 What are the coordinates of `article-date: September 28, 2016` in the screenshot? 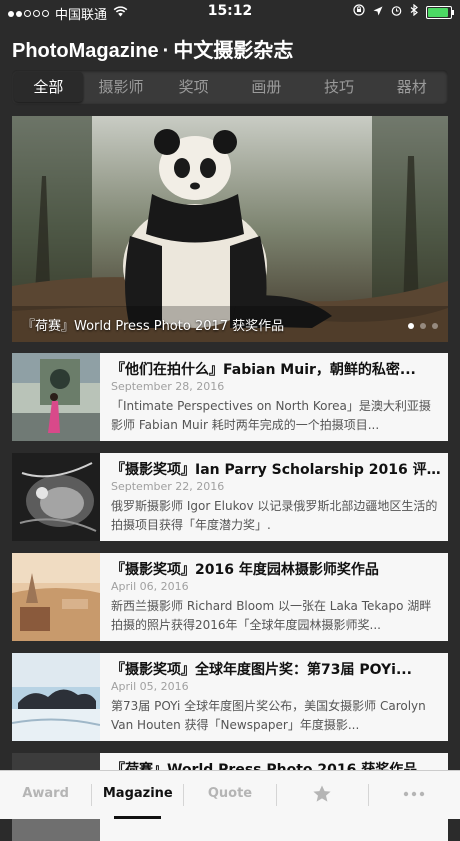 It's located at (168, 386).